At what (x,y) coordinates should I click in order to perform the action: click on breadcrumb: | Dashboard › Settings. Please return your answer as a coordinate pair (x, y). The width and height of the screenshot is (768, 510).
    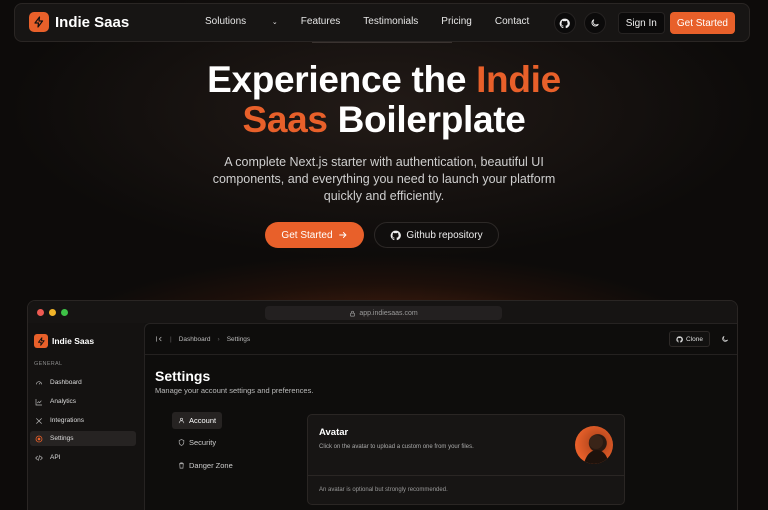
    Looking at the image, I should click on (202, 339).